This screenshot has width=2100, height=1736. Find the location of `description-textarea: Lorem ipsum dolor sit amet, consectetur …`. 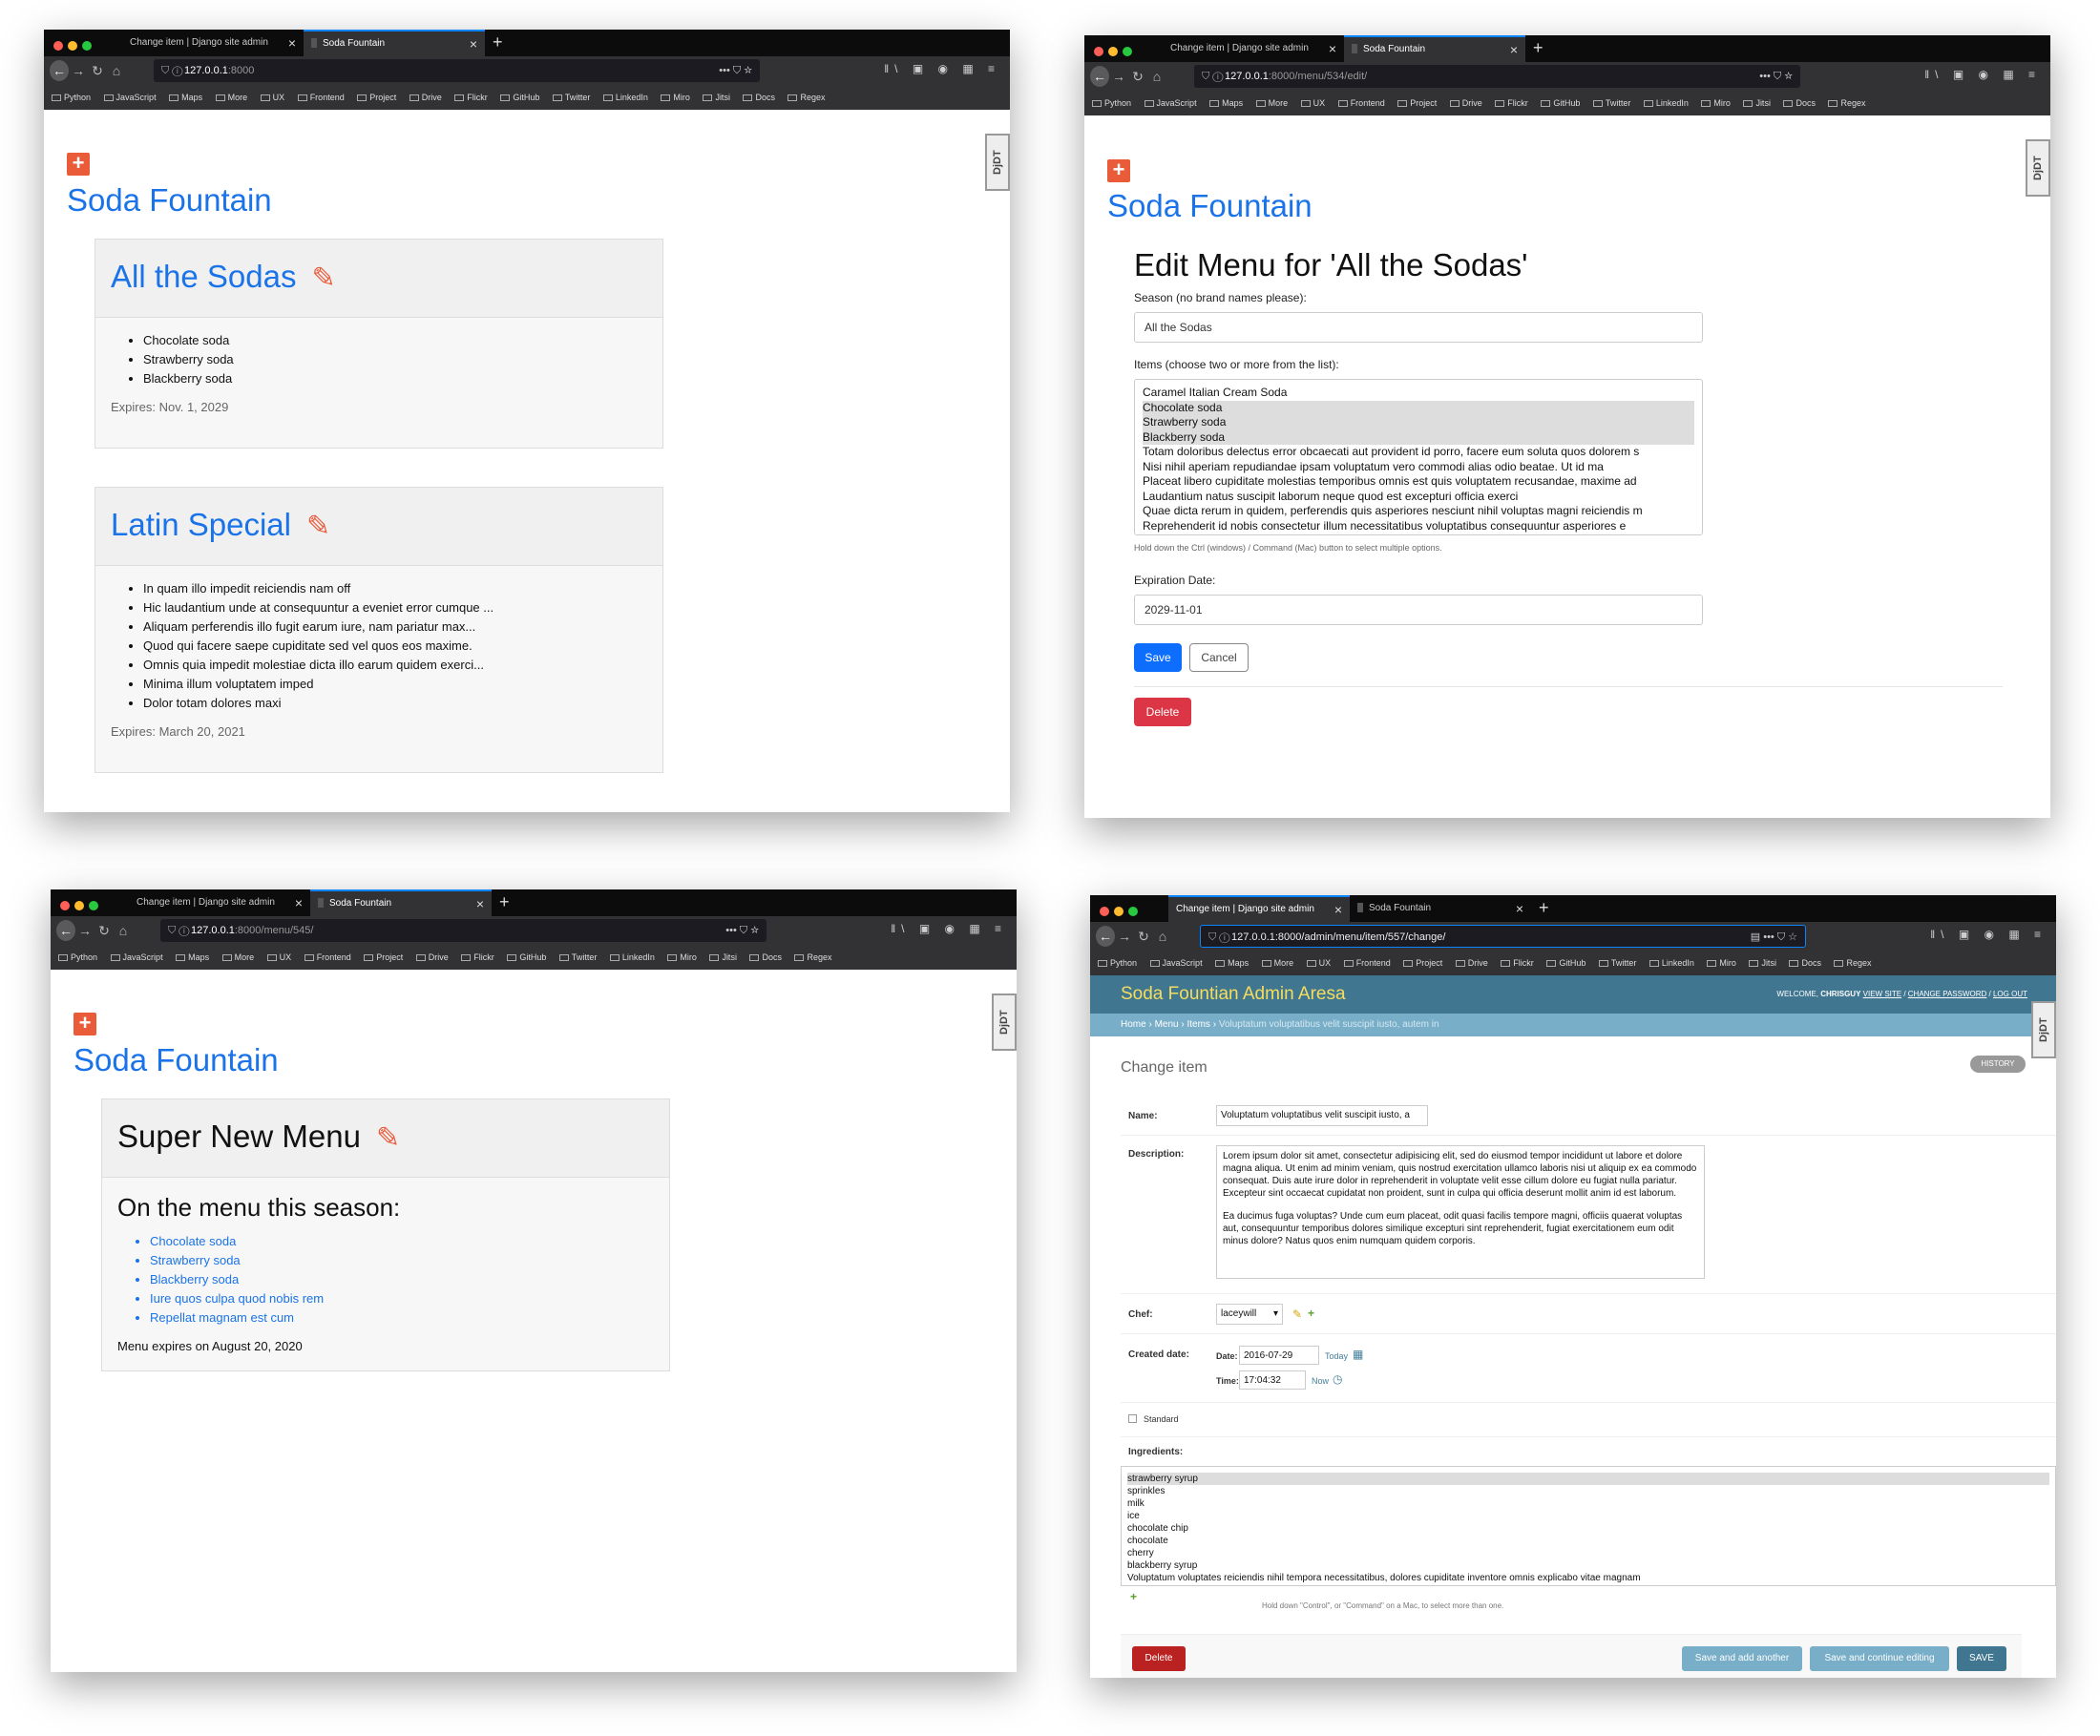

description-textarea: Lorem ipsum dolor sit amet, consectetur … is located at coordinates (1460, 1212).